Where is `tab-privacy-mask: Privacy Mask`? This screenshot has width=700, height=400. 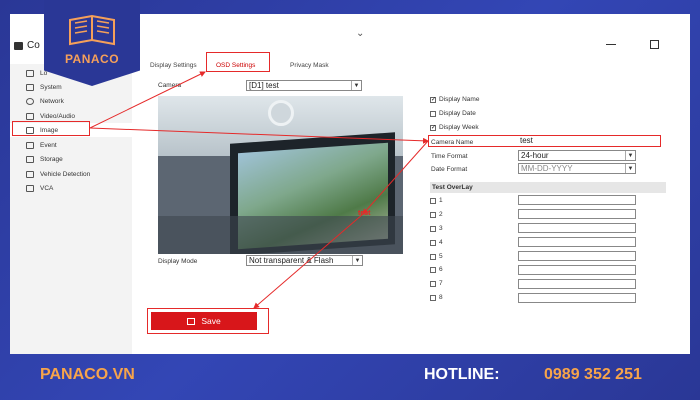
tab-privacy-mask: Privacy Mask is located at coordinates (309, 65).